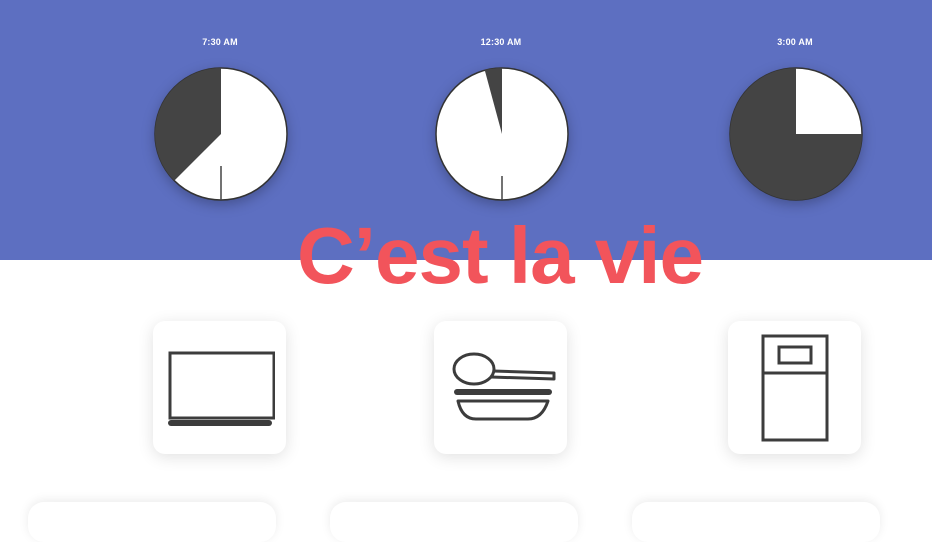 This screenshot has width=932, height=542. I want to click on page-title: C’est la vie, so click(500, 255).